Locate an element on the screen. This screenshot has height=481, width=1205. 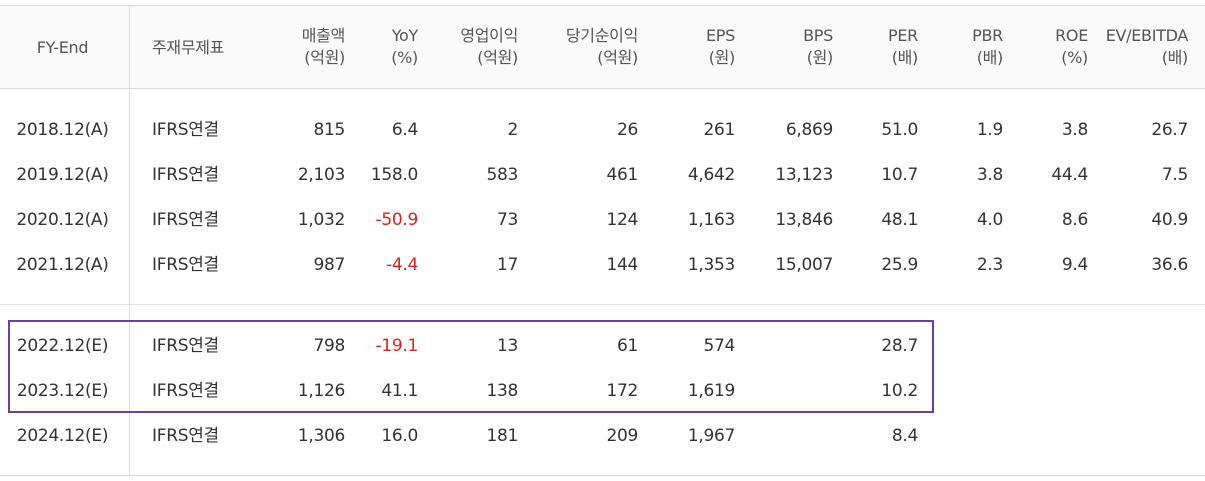
header-eps: EPS (원) is located at coordinates (720, 46).